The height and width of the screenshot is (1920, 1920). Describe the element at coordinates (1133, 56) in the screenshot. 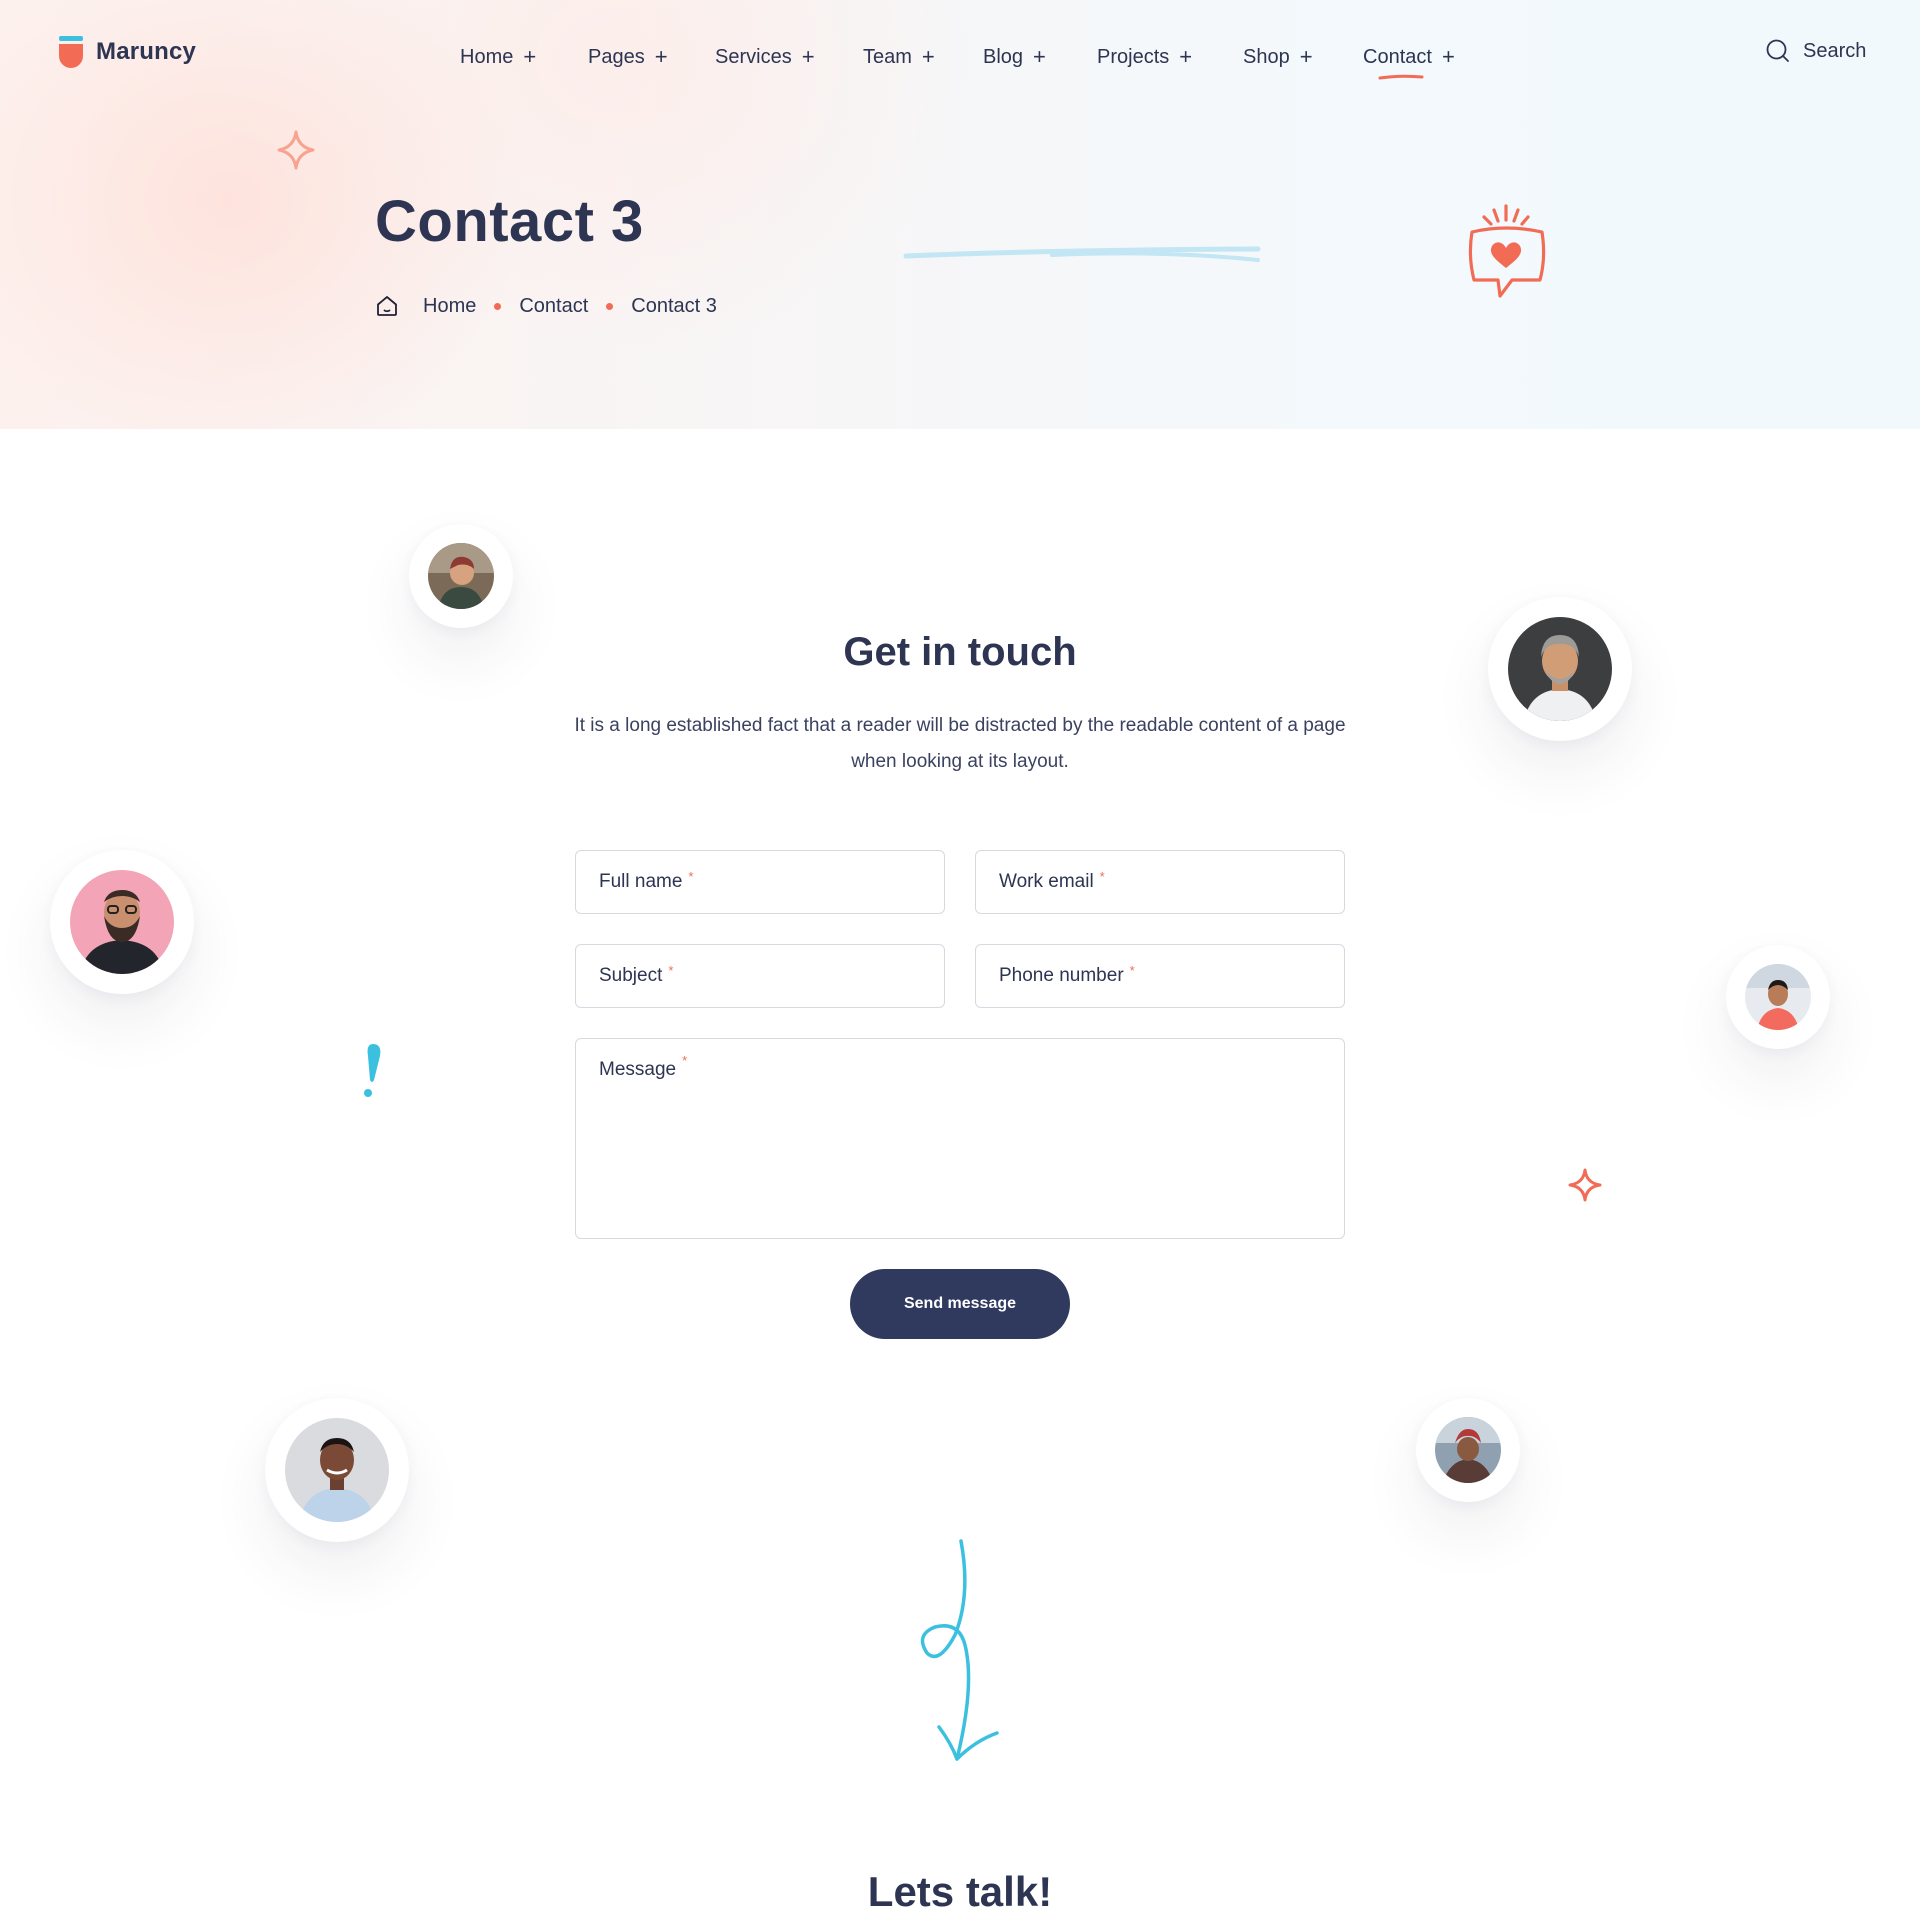

I see `nav-item-label: Projects` at that location.